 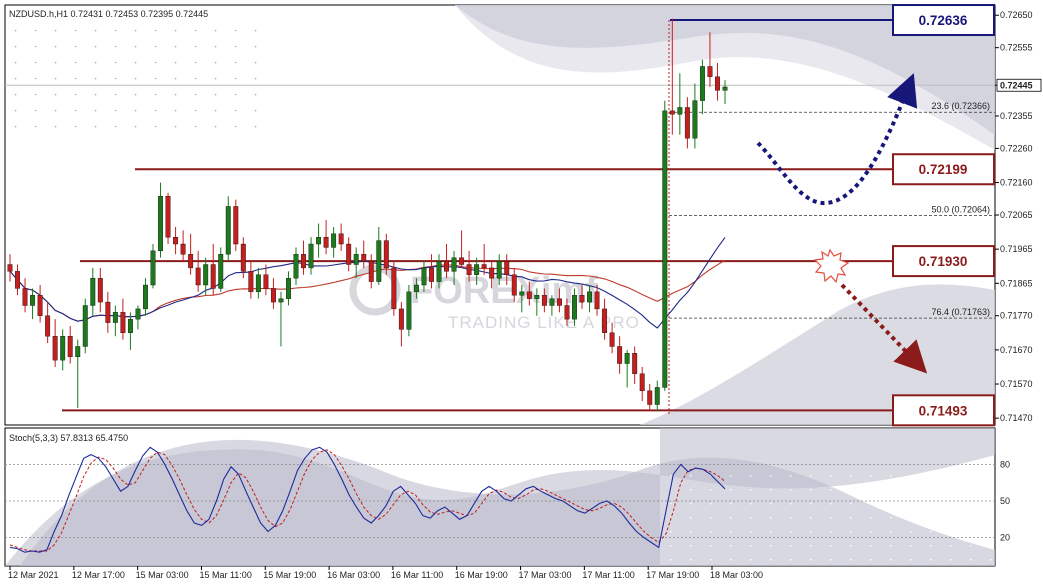 I want to click on time-tick-label: 18 Mar 03:00, so click(x=736, y=575).